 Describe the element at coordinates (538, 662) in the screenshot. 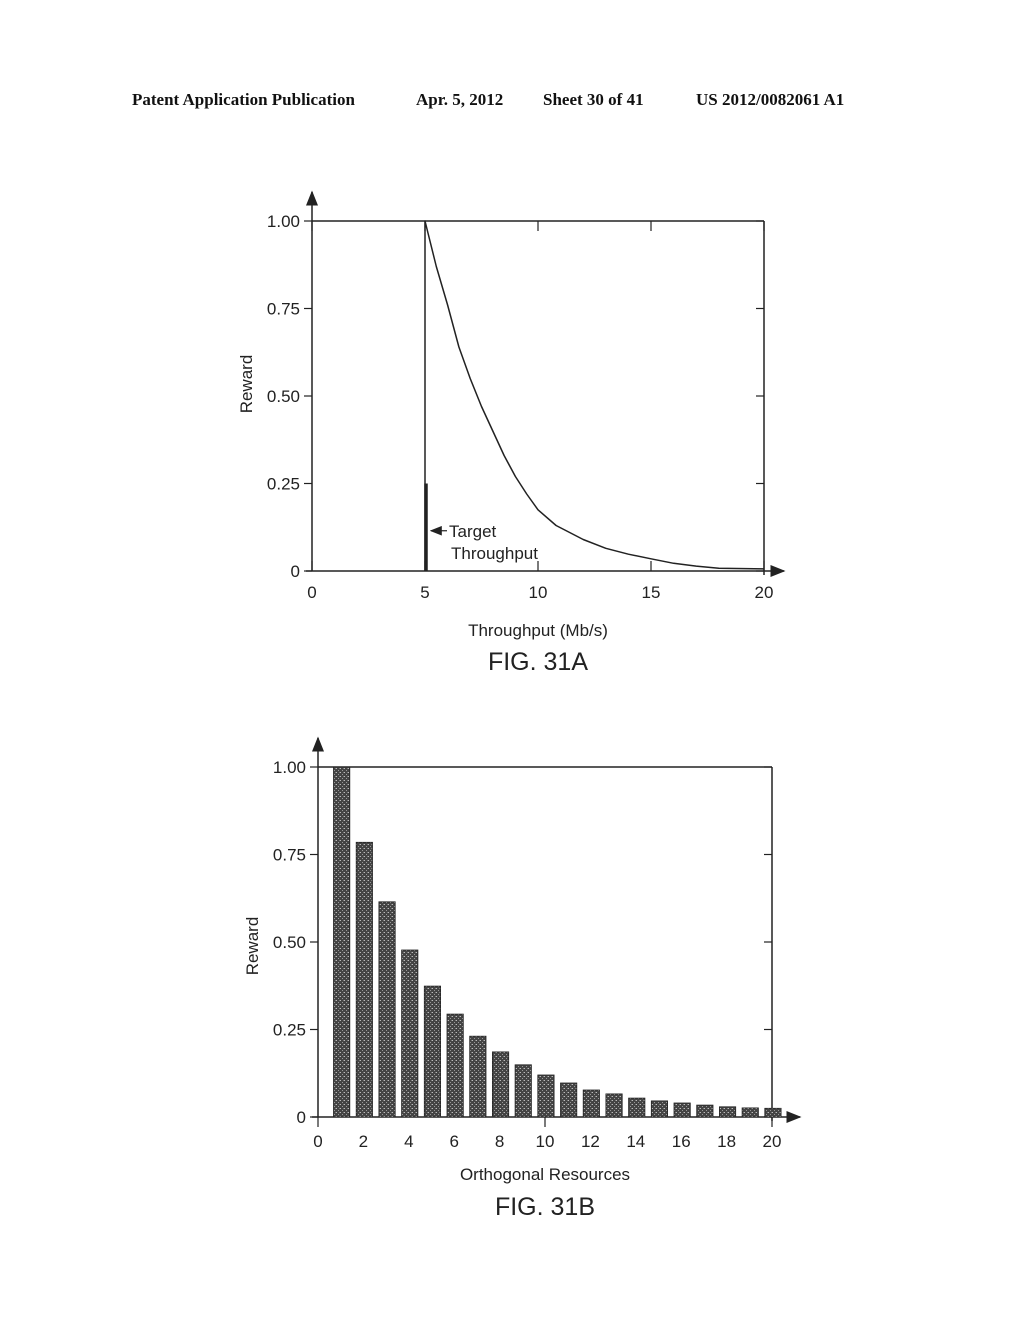

I see `figure-label: FIG. 31A` at that location.